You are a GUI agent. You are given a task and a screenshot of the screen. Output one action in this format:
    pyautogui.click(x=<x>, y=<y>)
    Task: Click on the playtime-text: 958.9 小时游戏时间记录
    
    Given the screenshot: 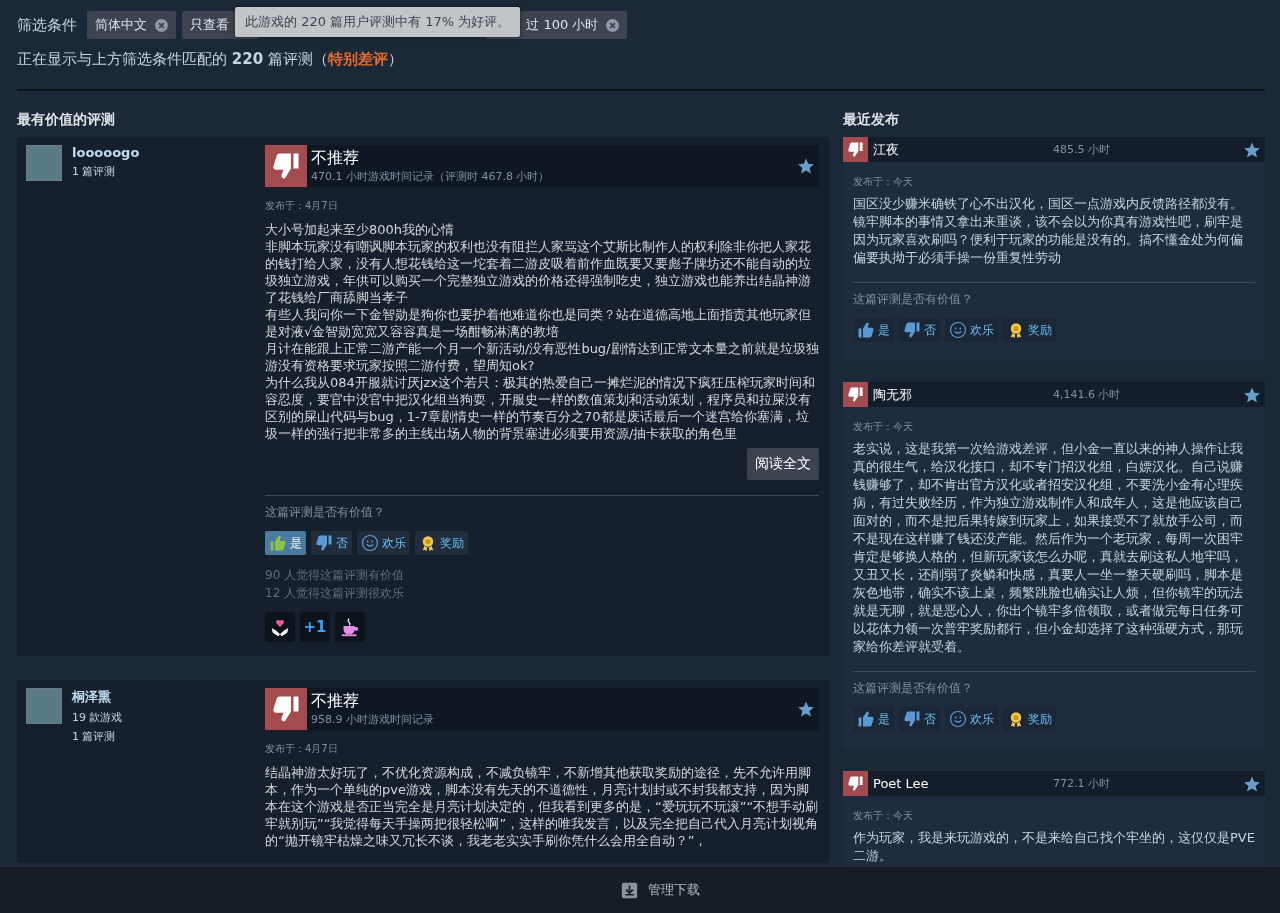 What is the action you would take?
    pyautogui.click(x=373, y=719)
    